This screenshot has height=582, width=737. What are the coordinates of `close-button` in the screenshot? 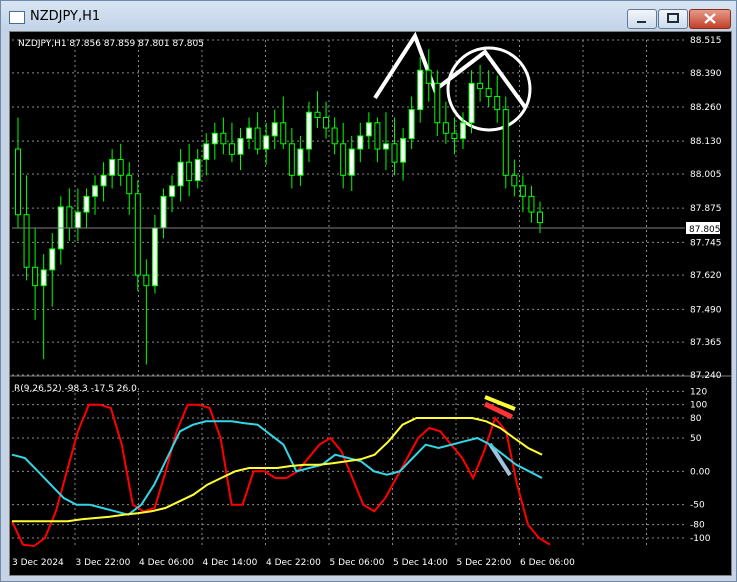 It's located at (710, 19).